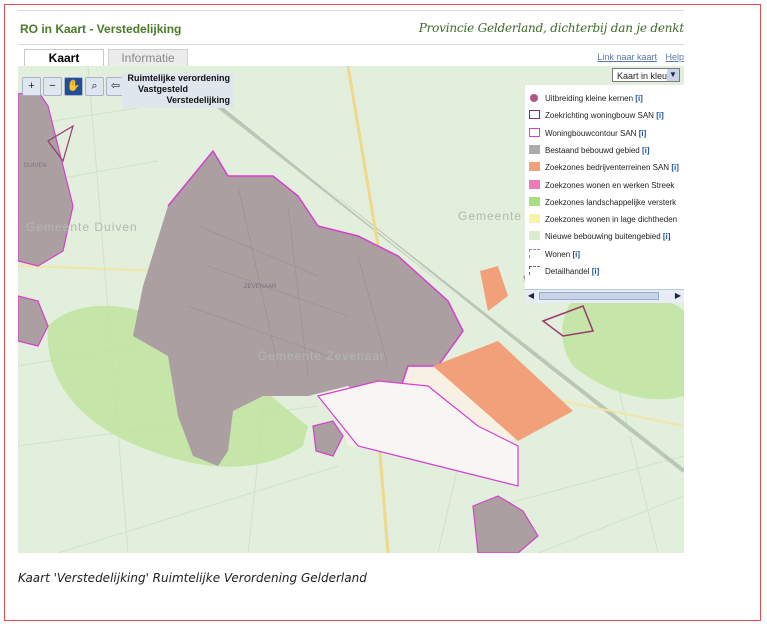  I want to click on legend-label: Zoekzones wonen en werken Streek, so click(610, 185).